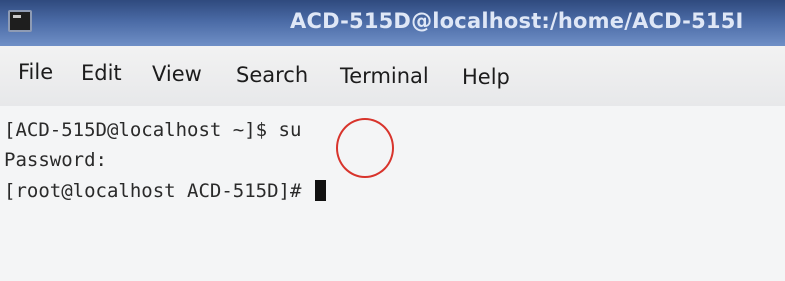  What do you see at coordinates (384, 76) in the screenshot?
I see `menu-terminal: Terminal` at bounding box center [384, 76].